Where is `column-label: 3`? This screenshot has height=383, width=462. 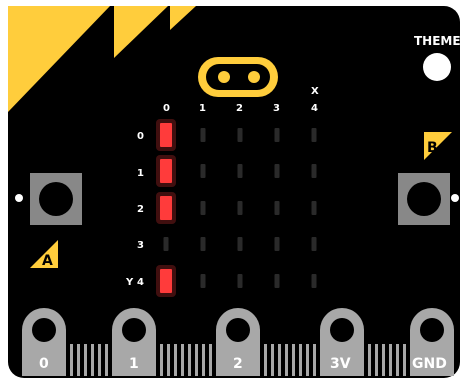
column-label: 3 is located at coordinates (276, 108).